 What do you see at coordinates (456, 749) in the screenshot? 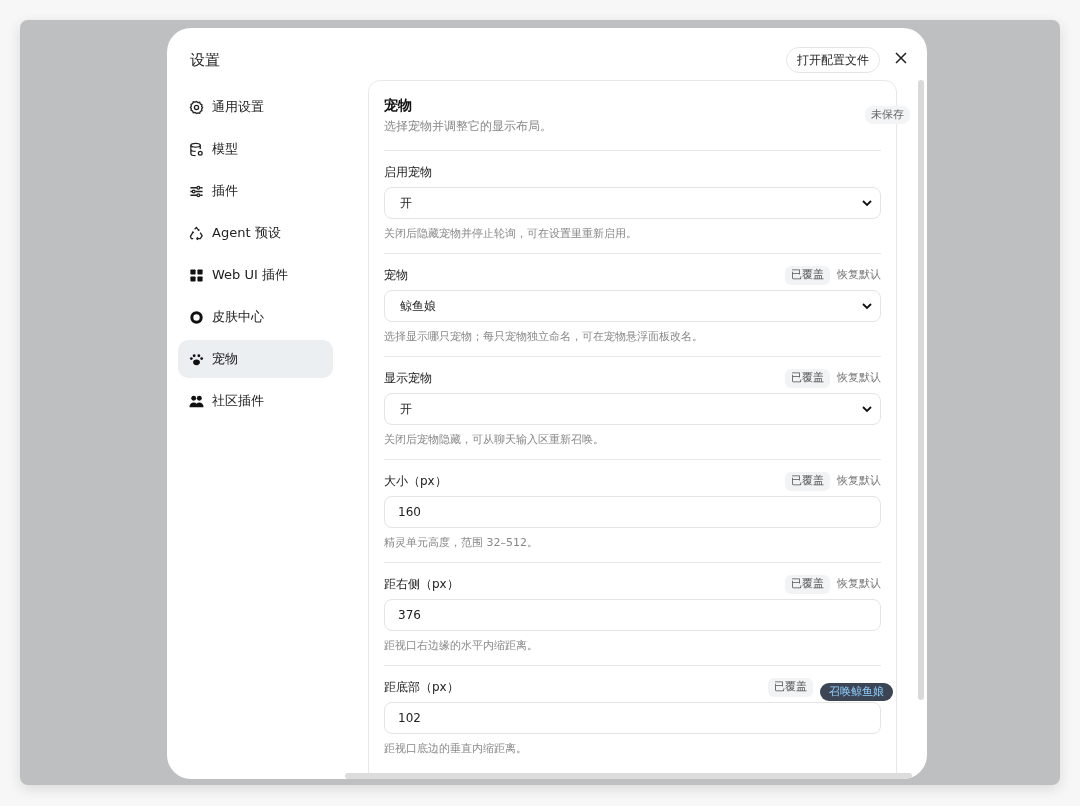
I see `help-text: 距视口底边的垂直内缩距离。` at bounding box center [456, 749].